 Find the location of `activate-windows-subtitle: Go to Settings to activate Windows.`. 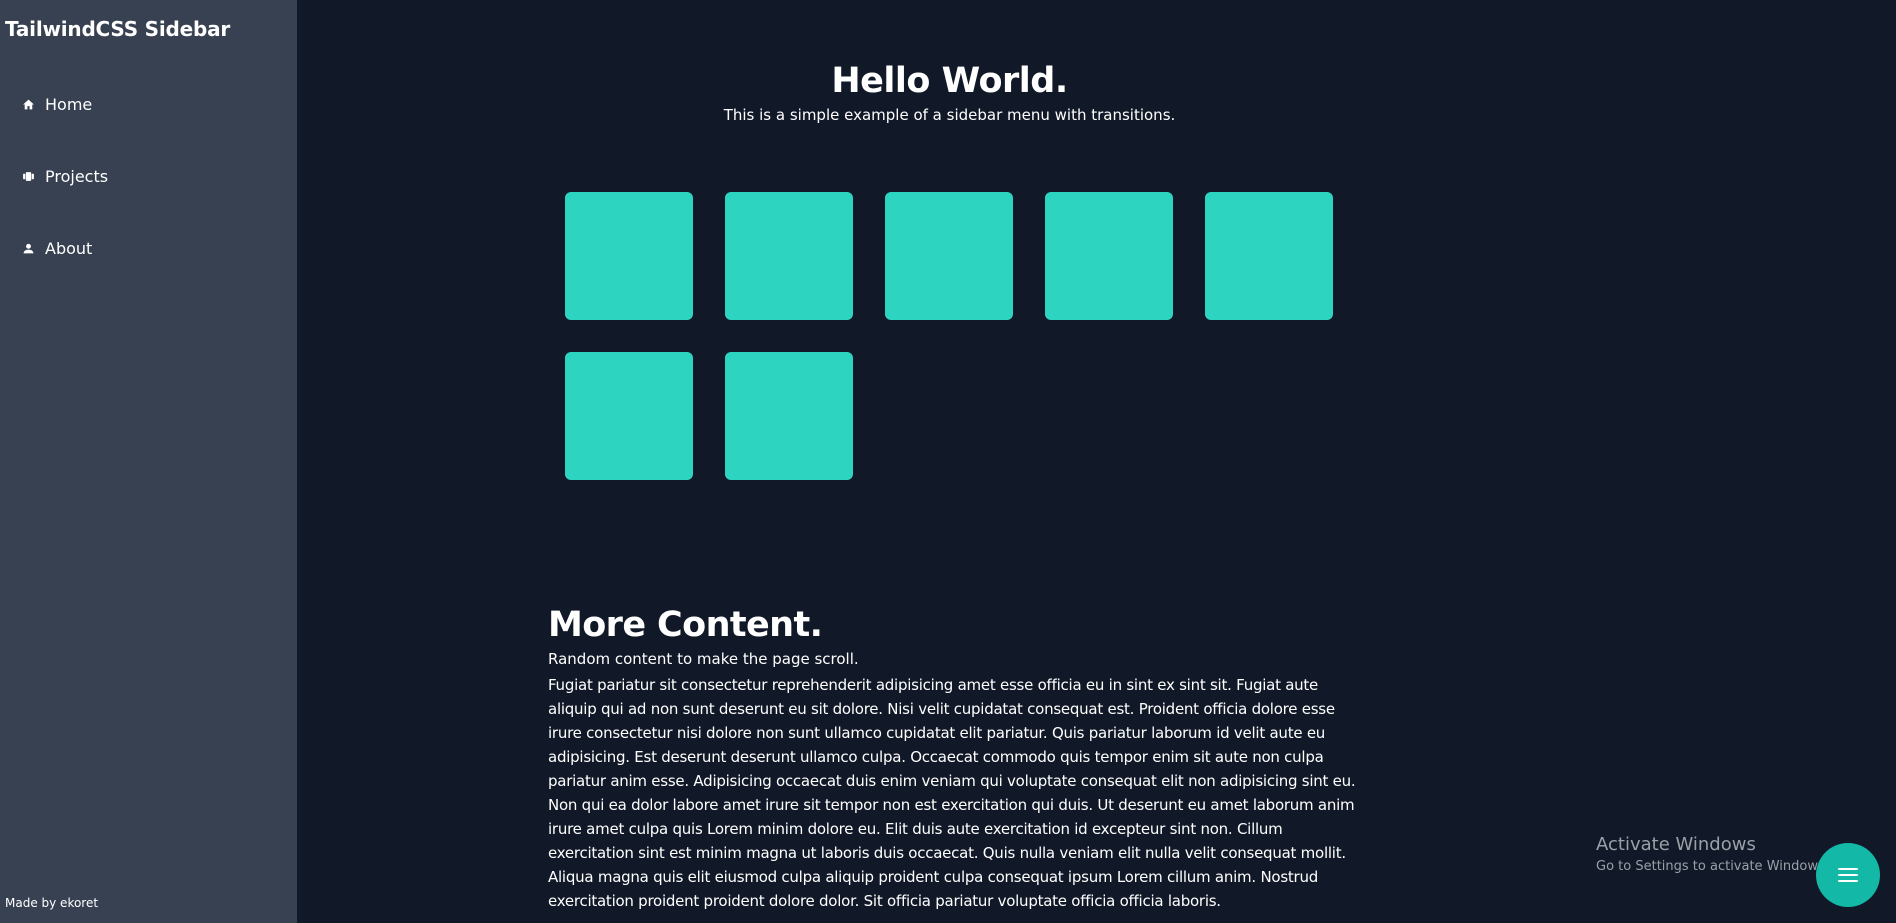

activate-windows-subtitle: Go to Settings to activate Windows. is located at coordinates (1712, 866).